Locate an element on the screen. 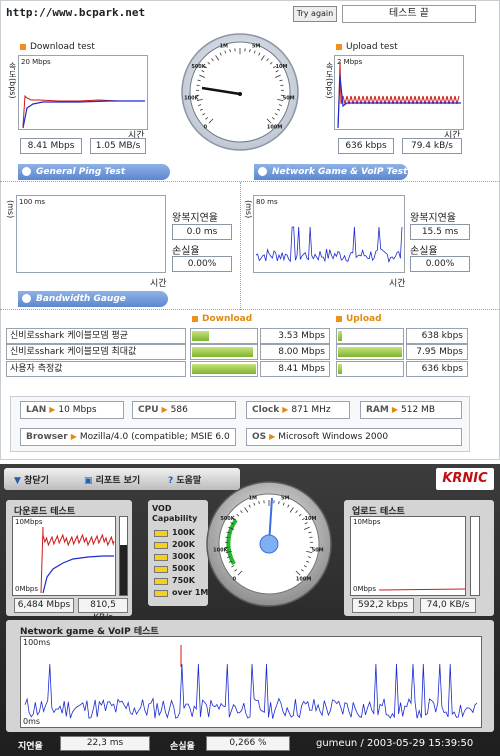  speed-gauge: 0 100K 500K 1M 5M 10M 50M 100M is located at coordinates (240, 92).